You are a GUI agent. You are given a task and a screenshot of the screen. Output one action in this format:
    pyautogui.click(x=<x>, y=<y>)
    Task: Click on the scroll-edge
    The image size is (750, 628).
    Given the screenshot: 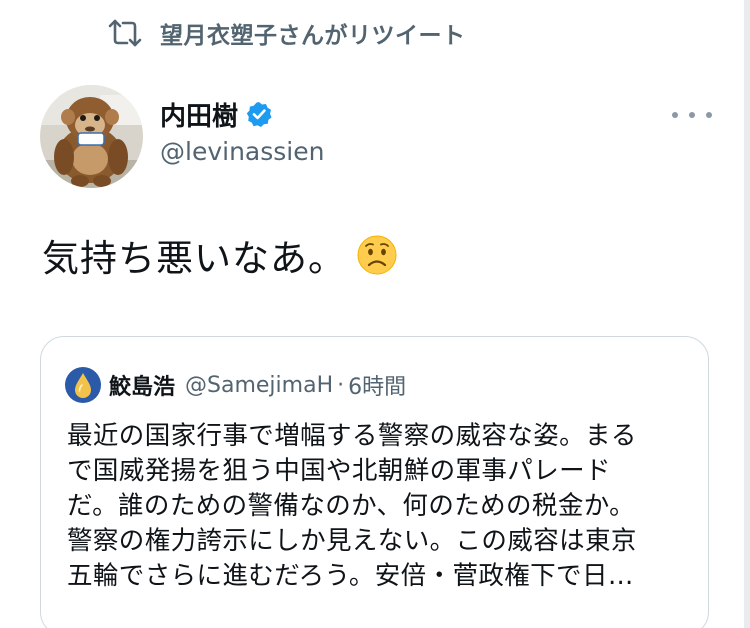 What is the action you would take?
    pyautogui.click(x=747, y=314)
    